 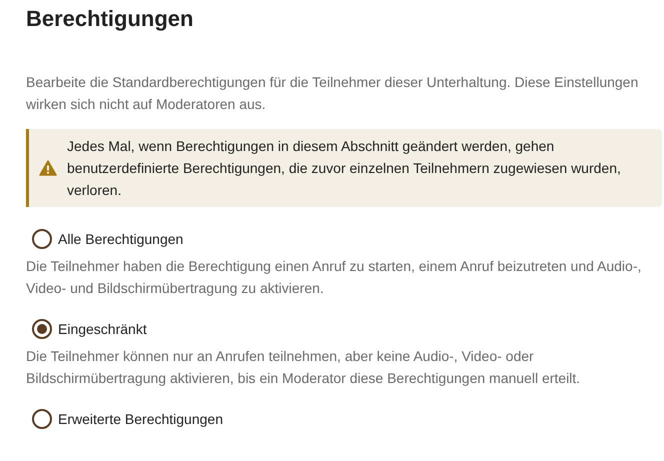 What do you see at coordinates (334, 277) in the screenshot?
I see `option-description: Die Teilnehmer haben die Berechtigung einen Anruf zu starten, einem Anruf beizutreten und Audio-, Video- und Bildschirmübertragung zu aktivieren.` at bounding box center [334, 277].